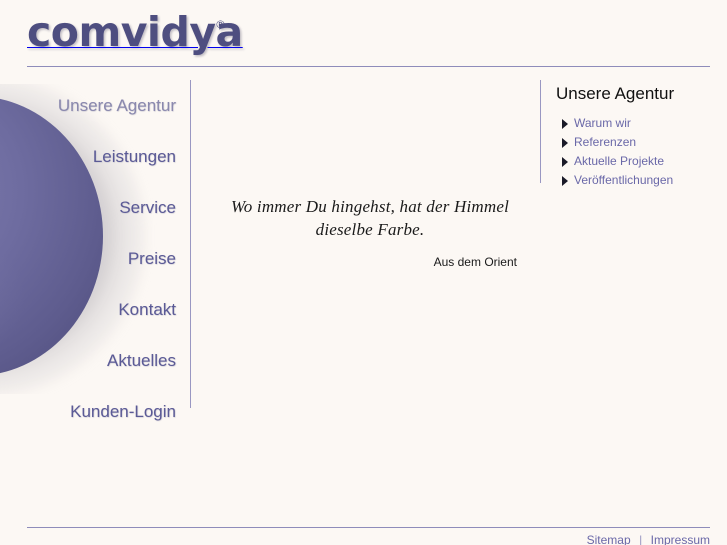 Image resolution: width=727 pixels, height=545 pixels. I want to click on sidebar-item-aktuelles: Aktuelles, so click(88, 360).